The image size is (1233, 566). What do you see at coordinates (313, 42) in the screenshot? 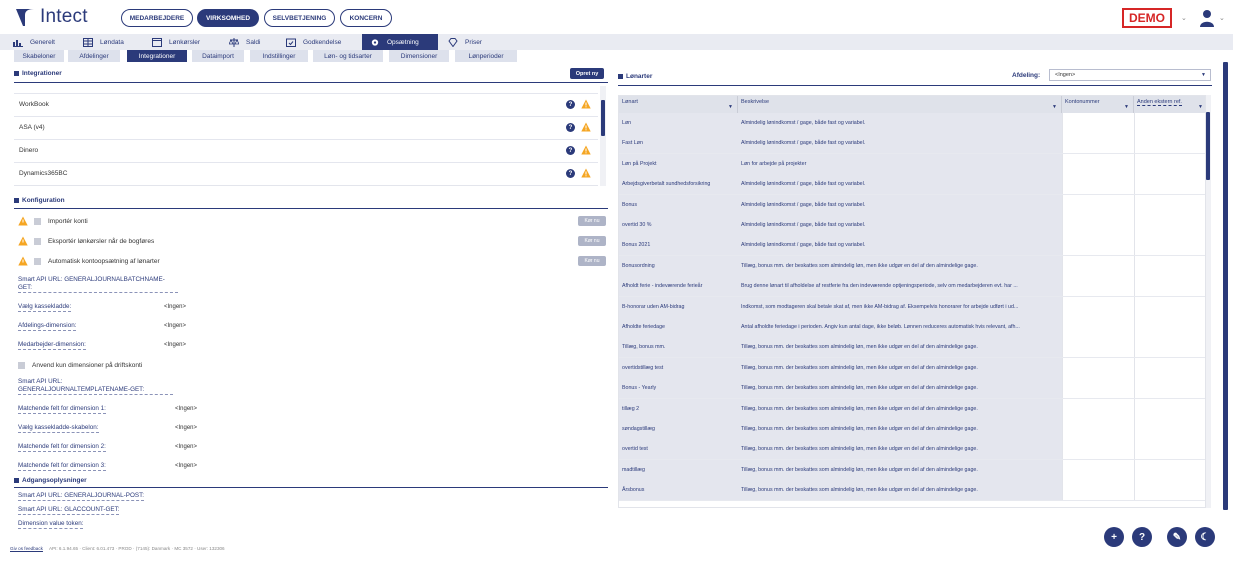
I see `nav-godkendelse: Godkendelse` at bounding box center [313, 42].